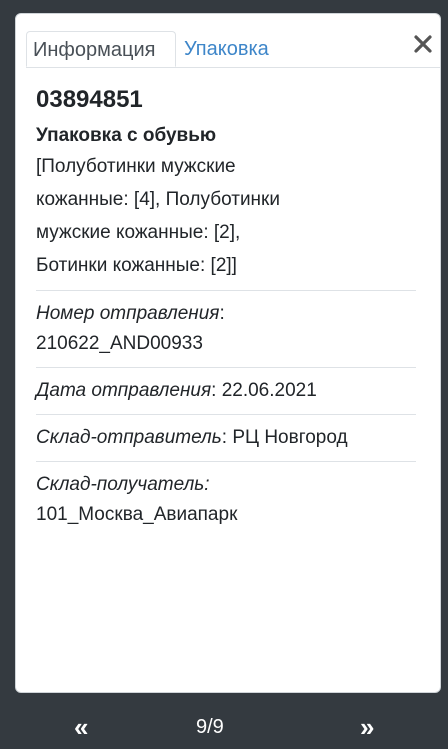 This screenshot has height=749, width=448. What do you see at coordinates (129, 437) in the screenshot?
I see `sender-label: Склад-отправитель` at bounding box center [129, 437].